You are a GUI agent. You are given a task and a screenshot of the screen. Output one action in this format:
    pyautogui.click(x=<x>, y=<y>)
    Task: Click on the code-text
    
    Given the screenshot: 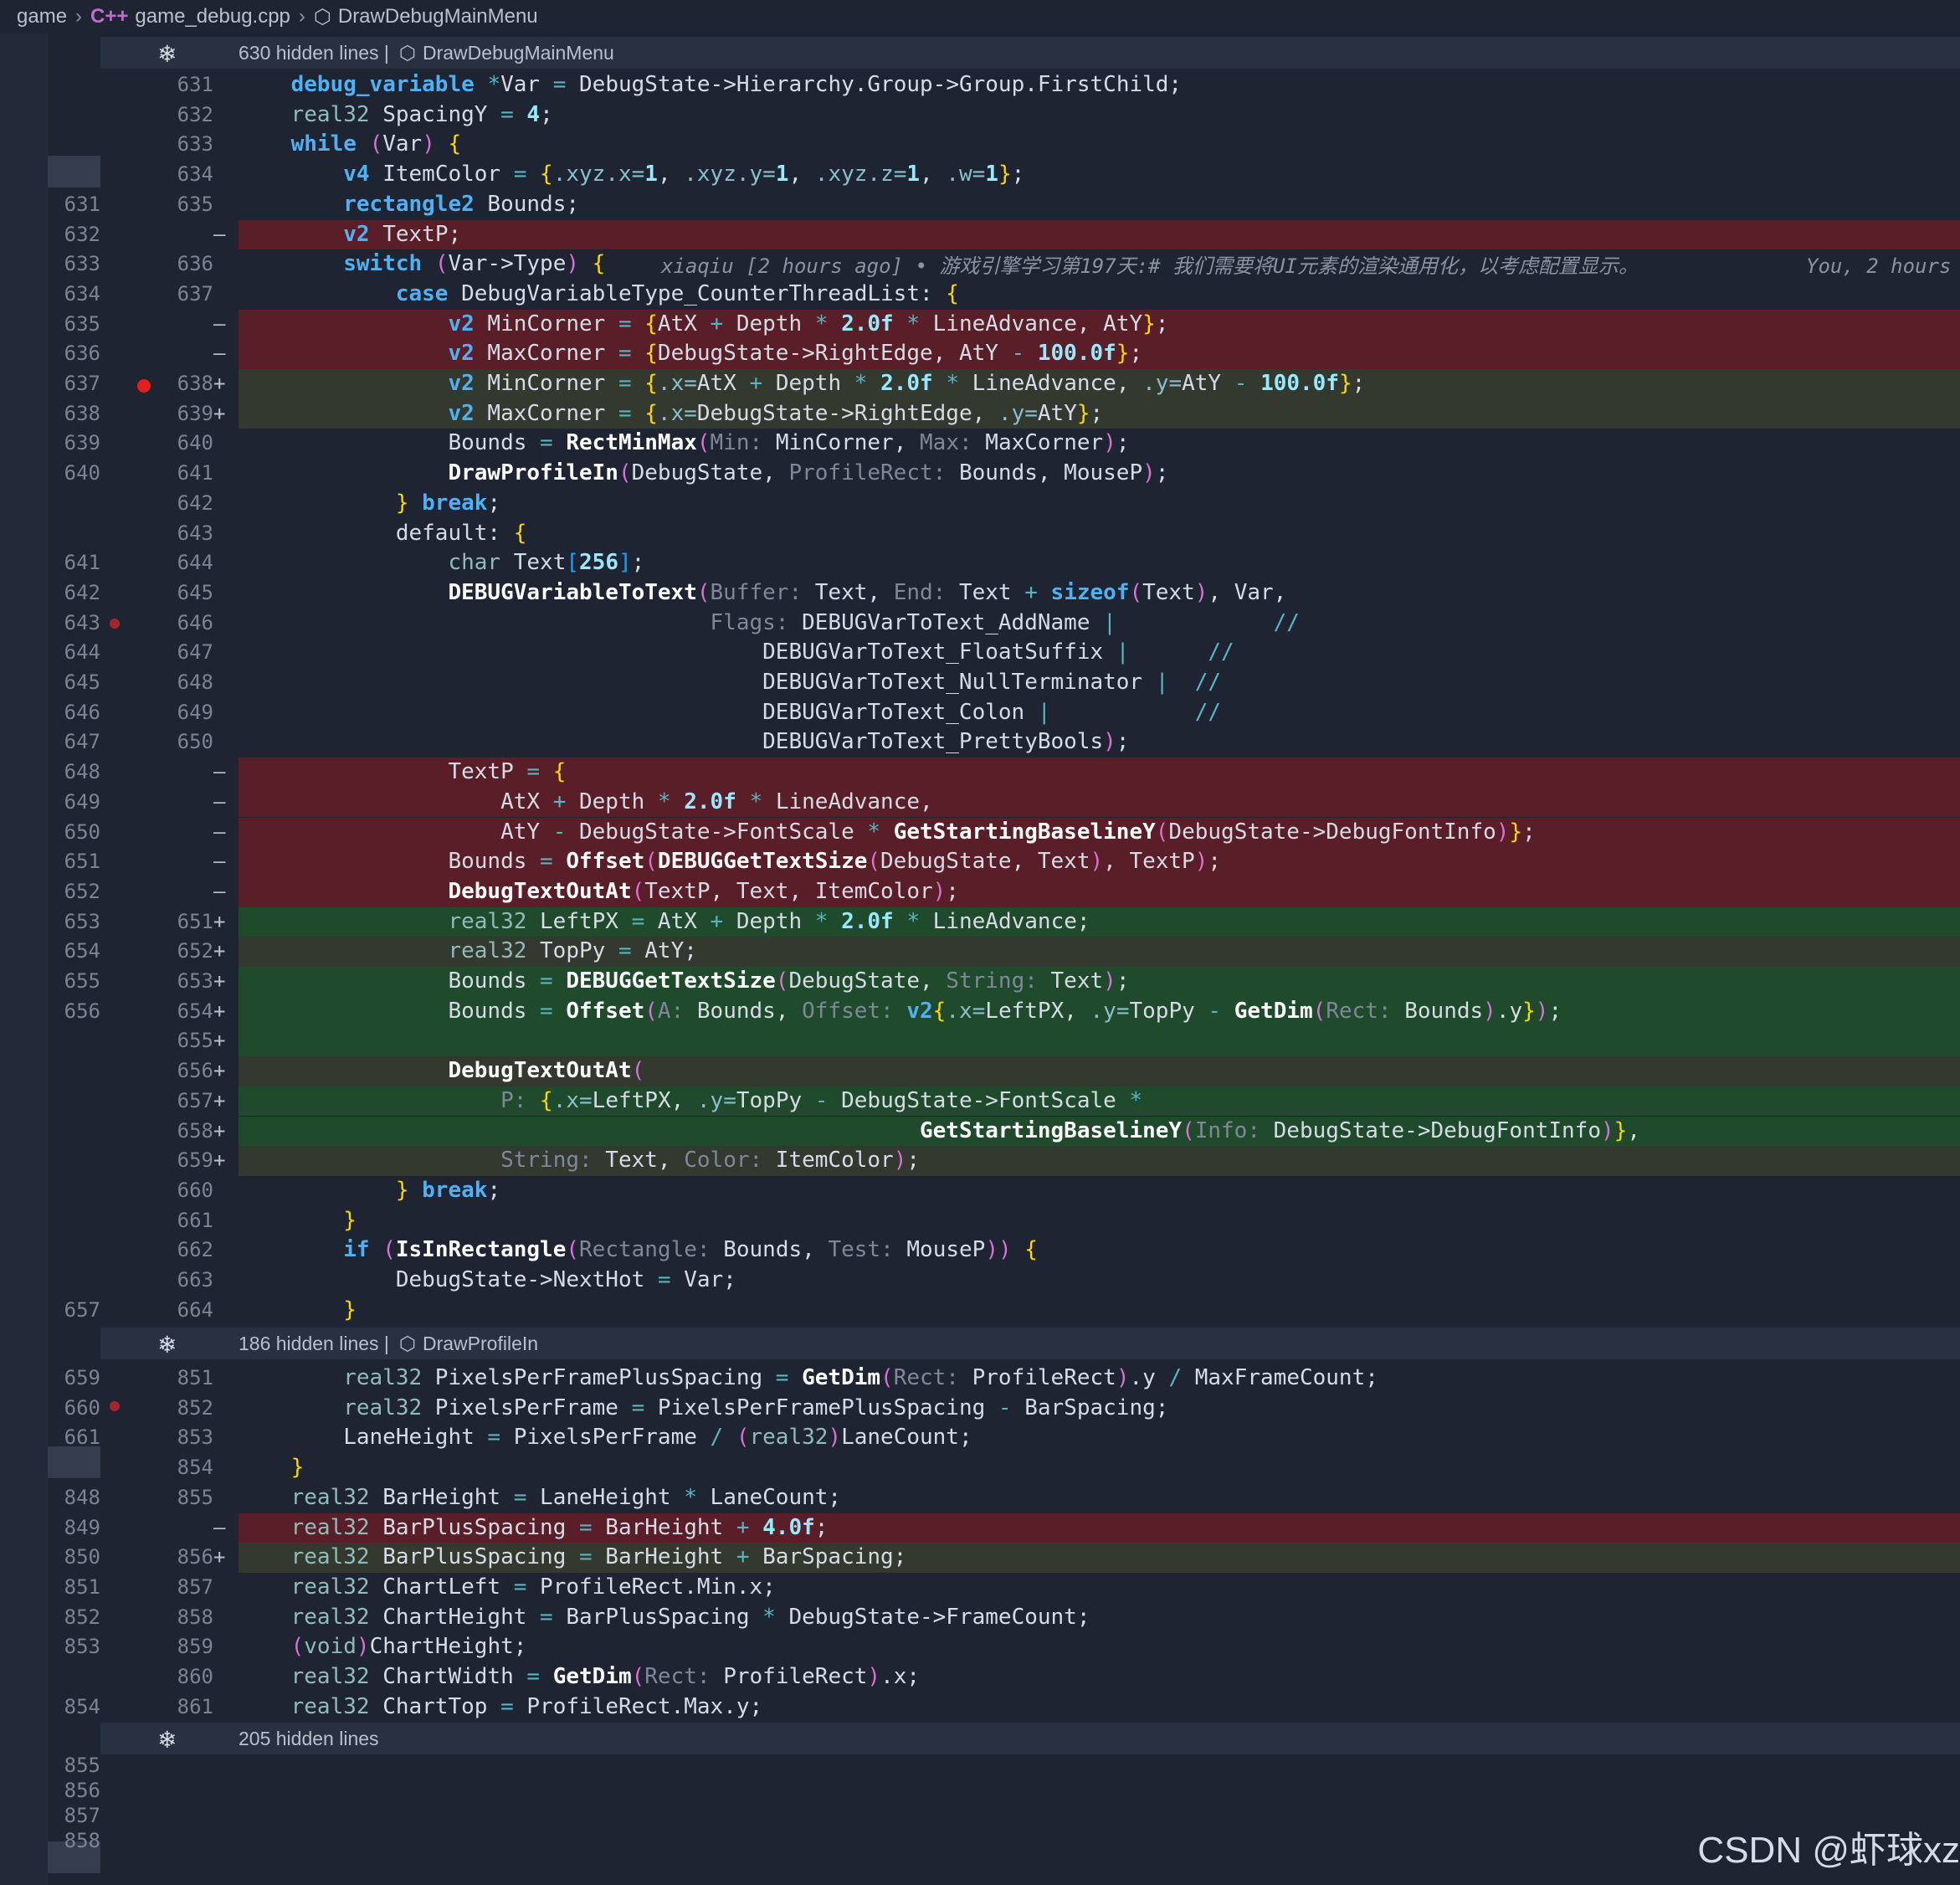 What is the action you would take?
    pyautogui.click(x=265, y=1041)
    